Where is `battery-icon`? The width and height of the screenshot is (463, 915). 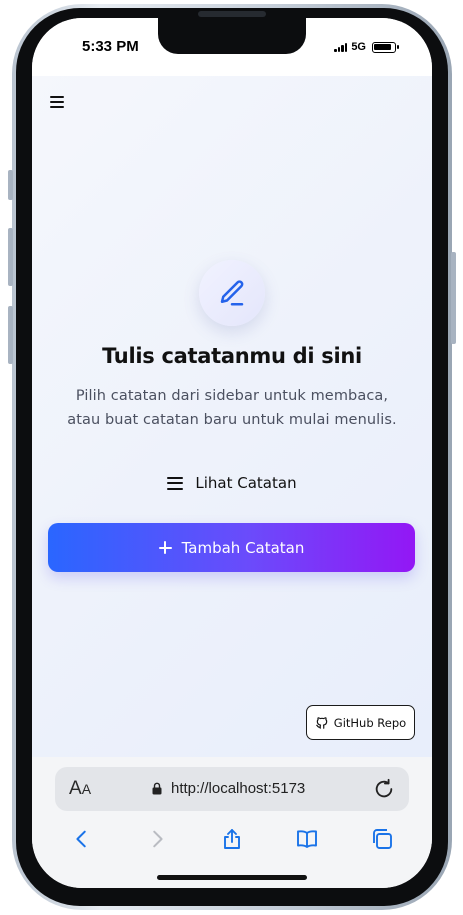
battery-icon is located at coordinates (385, 47).